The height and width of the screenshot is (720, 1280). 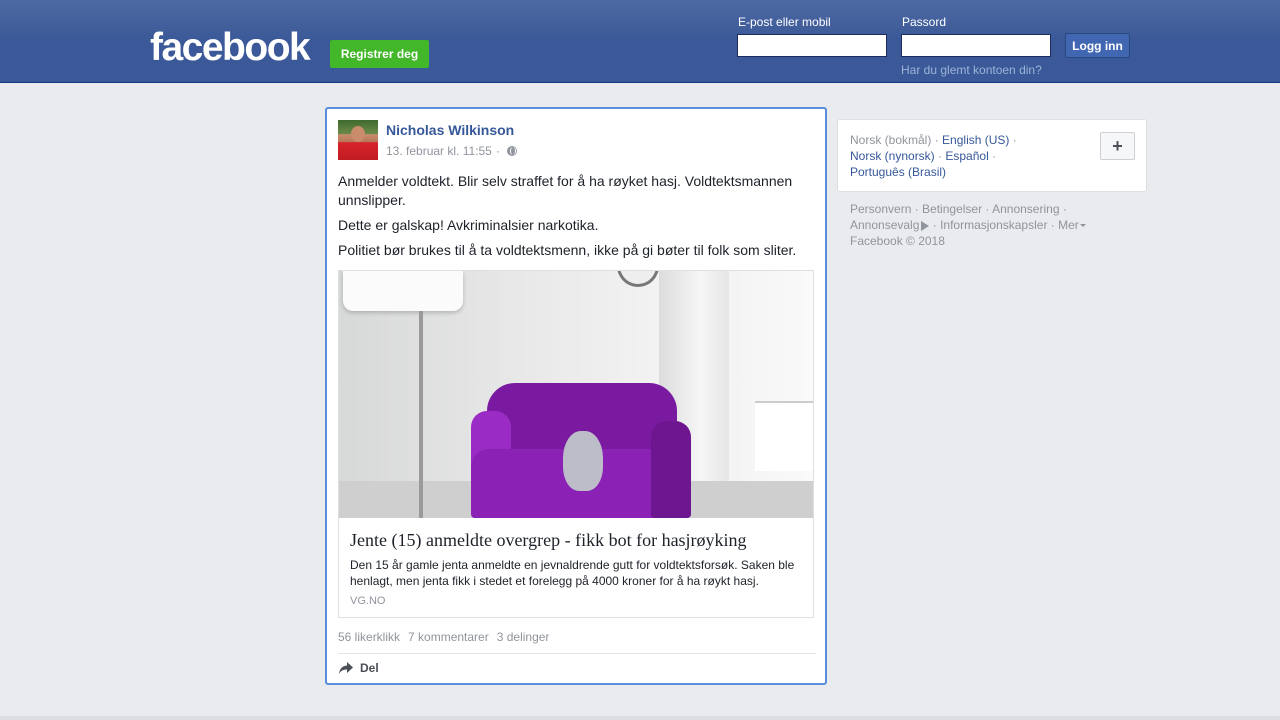 What do you see at coordinates (640, 718) in the screenshot?
I see `bottom-strip` at bounding box center [640, 718].